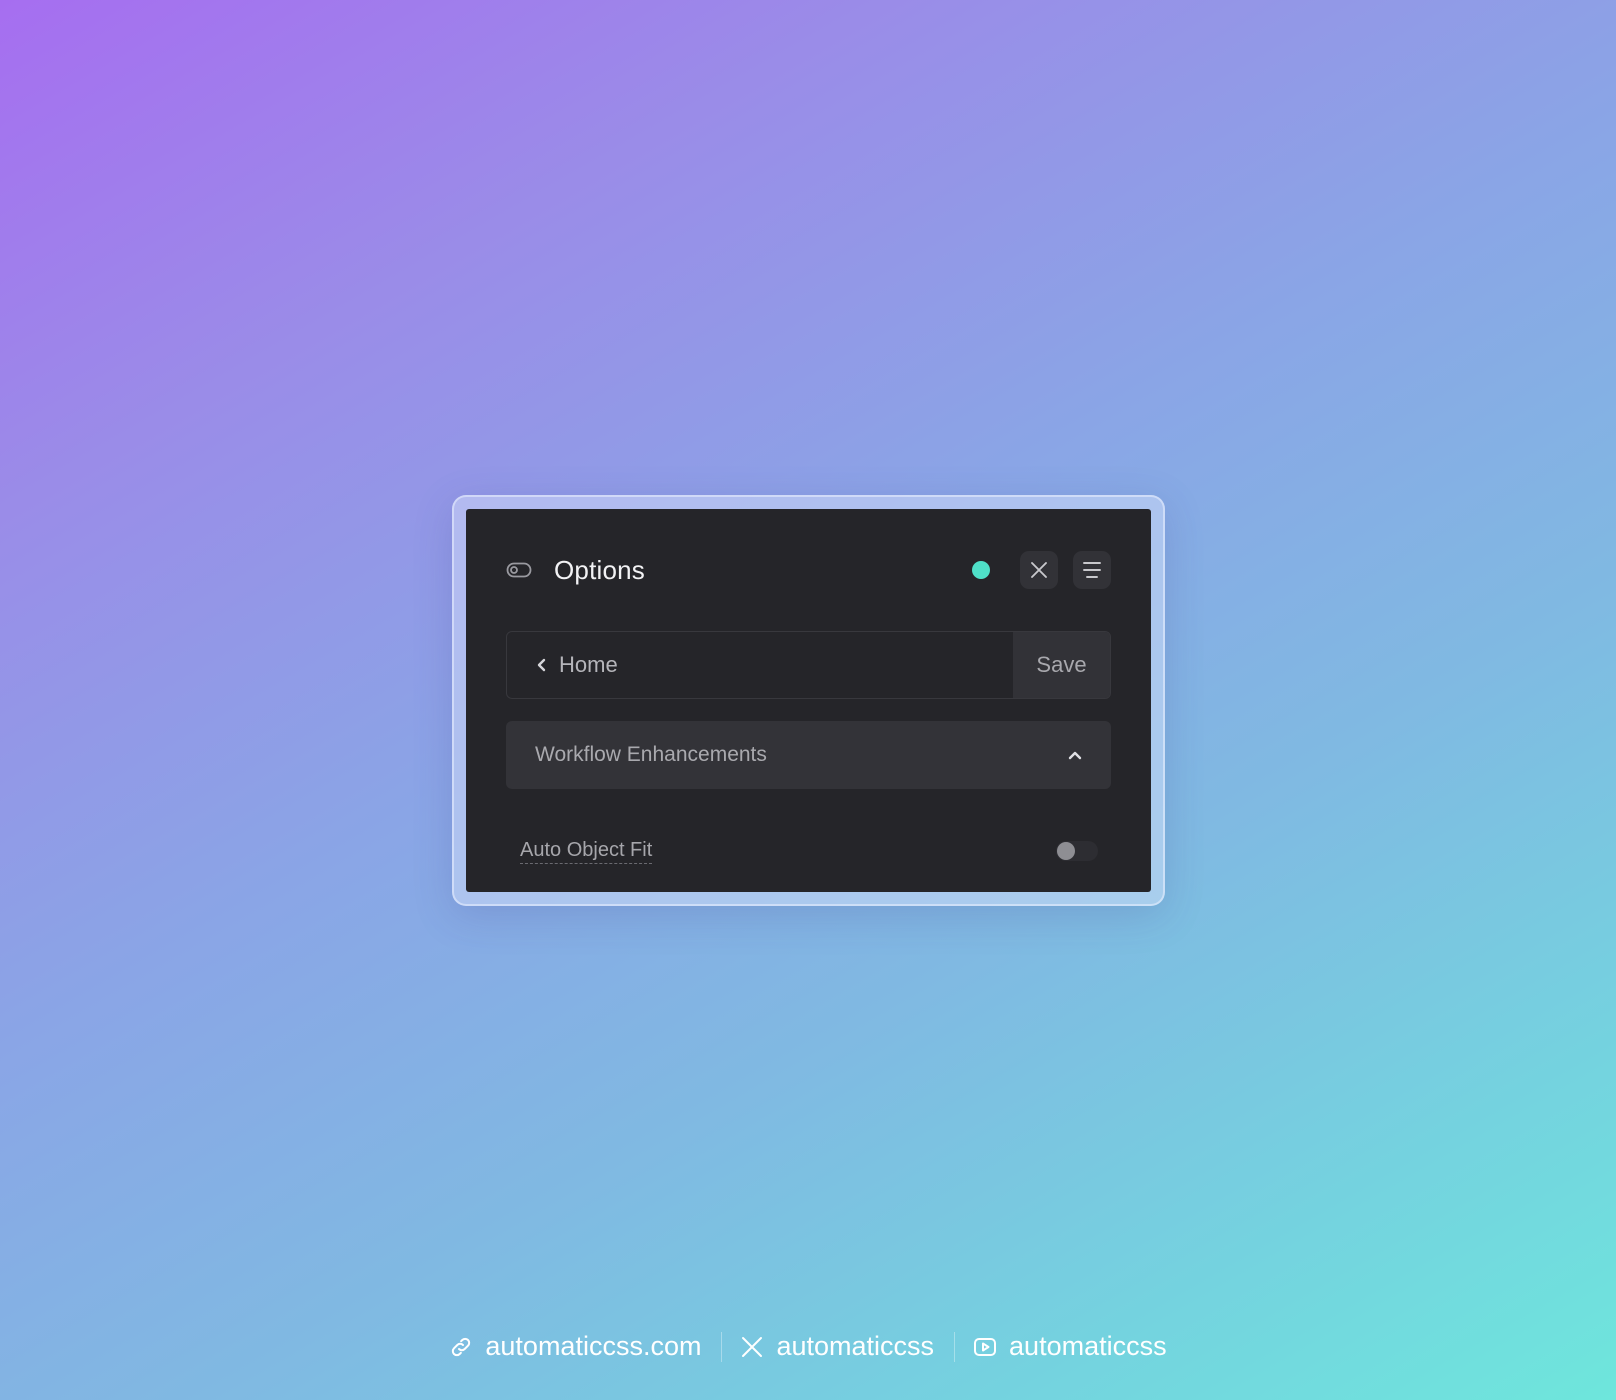 This screenshot has width=1616, height=1400. I want to click on save-button: Save, so click(1061, 665).